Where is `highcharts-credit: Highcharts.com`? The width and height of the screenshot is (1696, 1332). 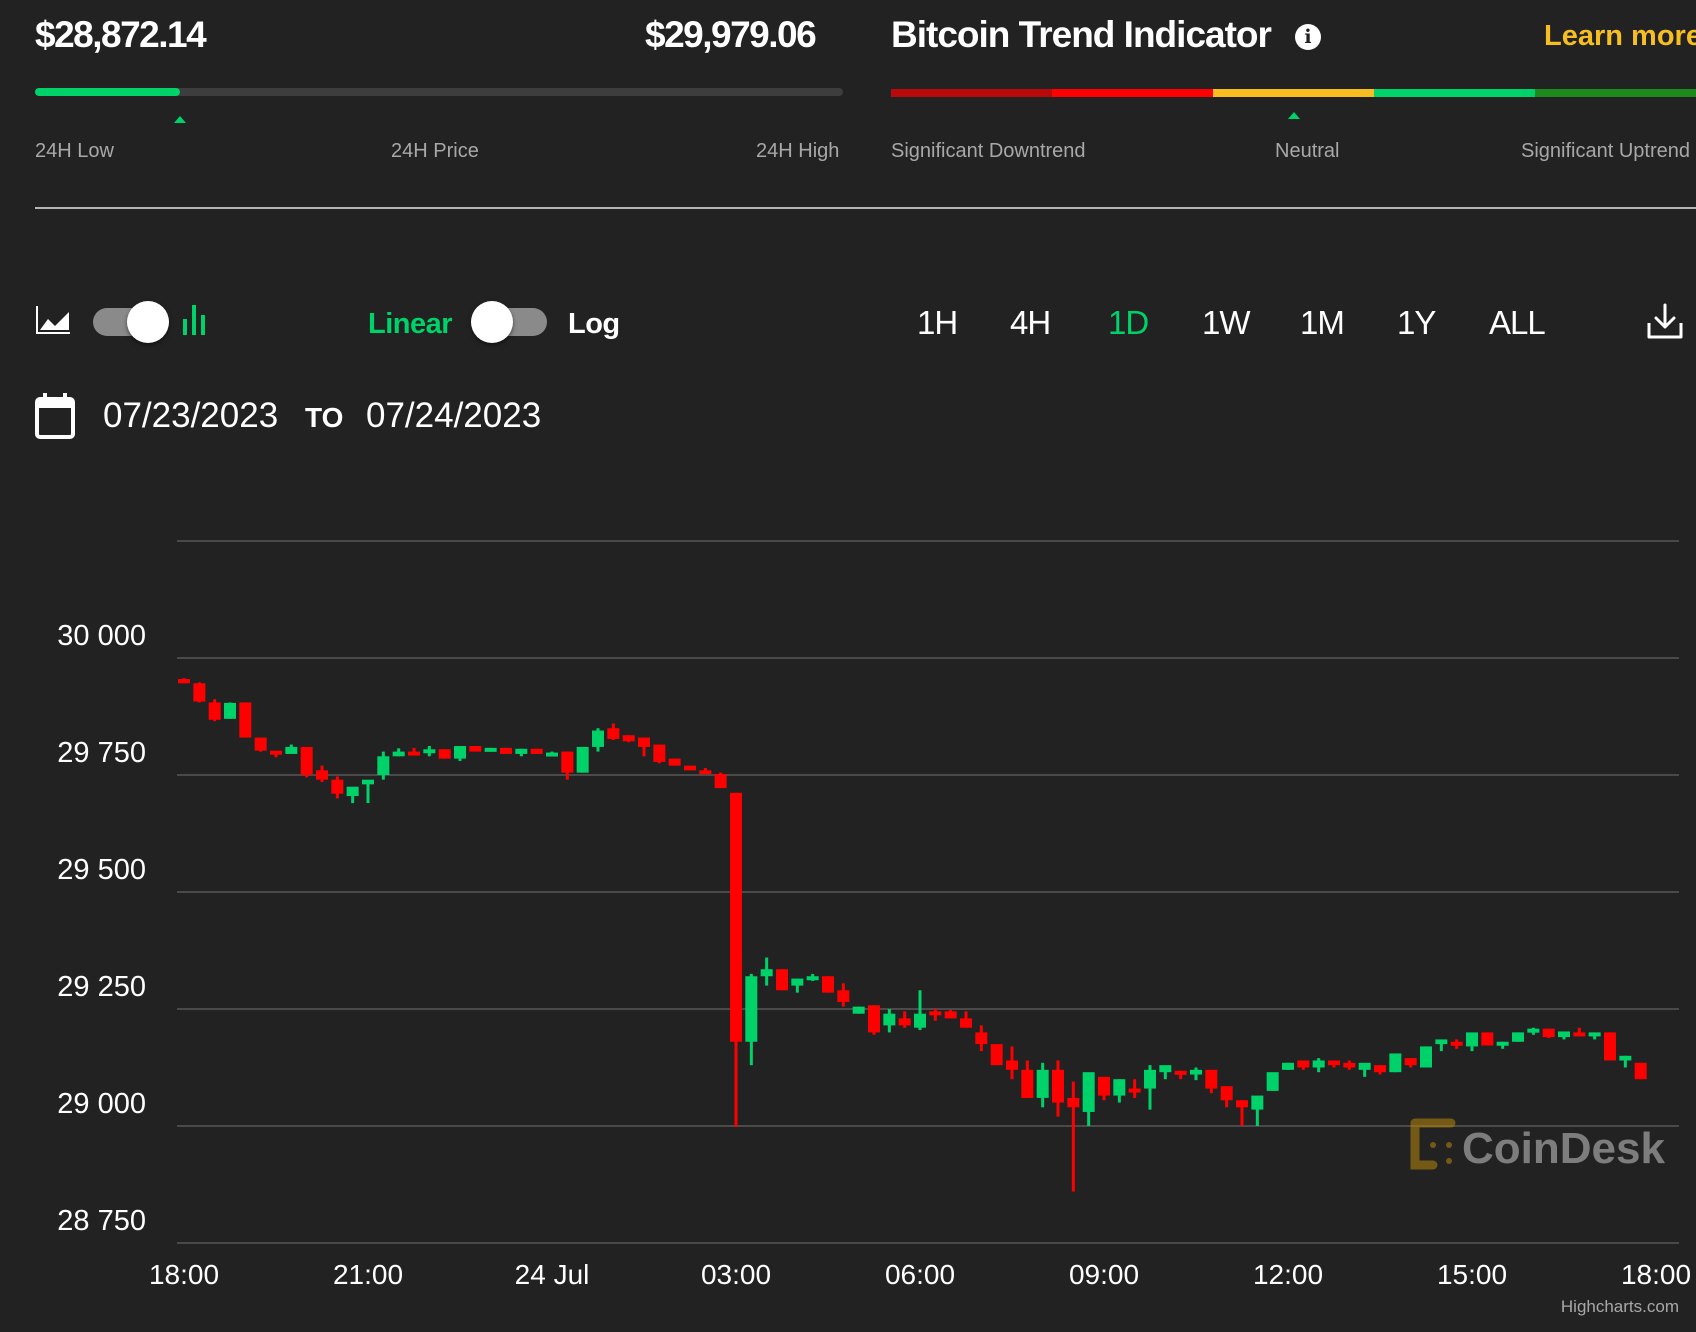
highcharts-credit: Highcharts.com is located at coordinates (1620, 1306).